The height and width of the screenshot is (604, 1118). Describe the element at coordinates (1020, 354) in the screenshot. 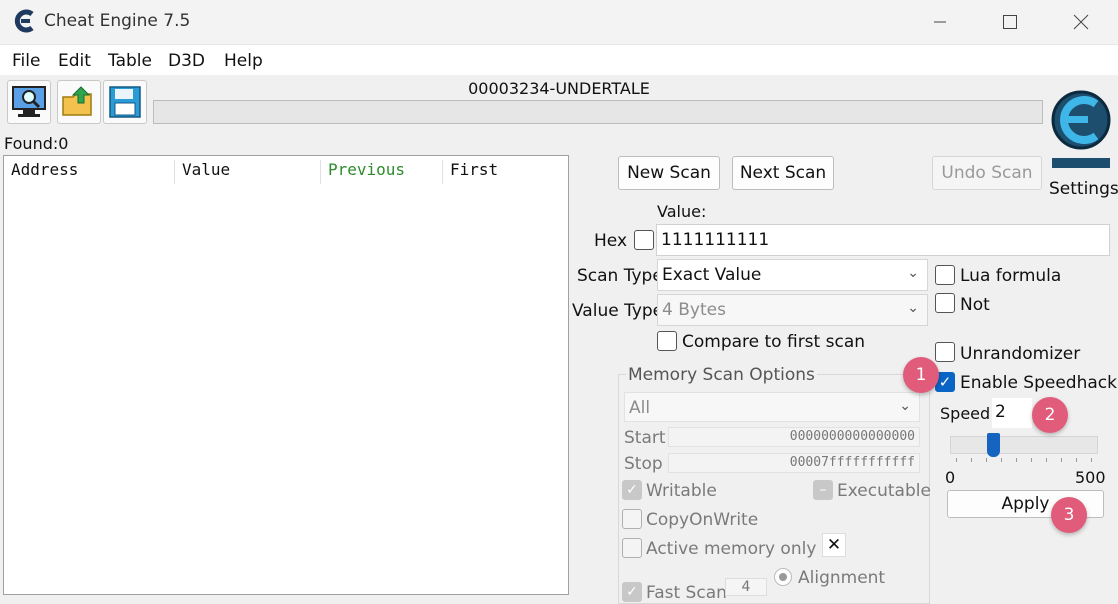

I see `unrandomizer-label: Unrandomizer` at that location.